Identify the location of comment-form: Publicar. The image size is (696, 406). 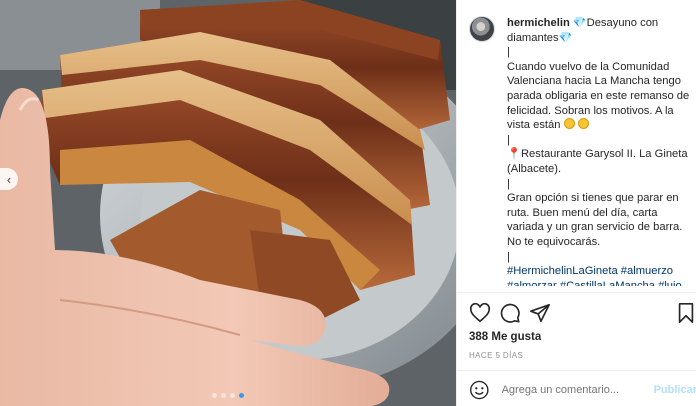
(582, 390).